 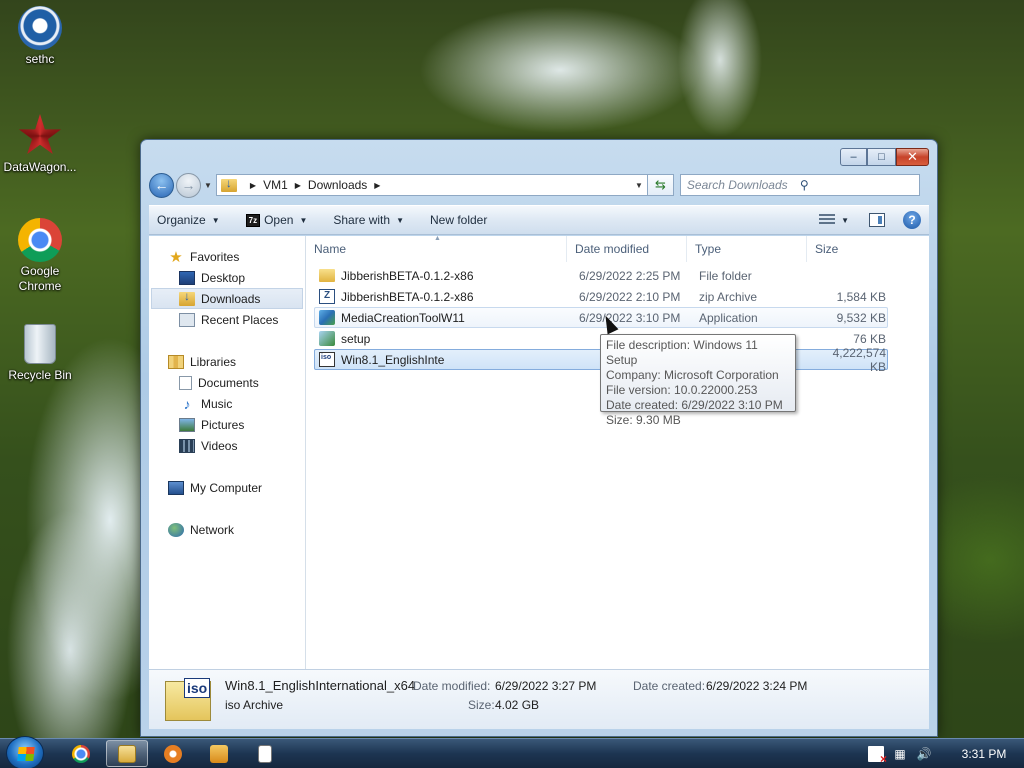 I want to click on taskbar-media-center, so click(x=173, y=753).